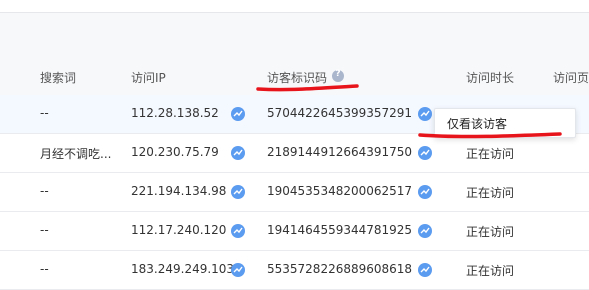 The width and height of the screenshot is (589, 290). What do you see at coordinates (179, 230) in the screenshot?
I see `cell-ip: 112.17.240.120` at bounding box center [179, 230].